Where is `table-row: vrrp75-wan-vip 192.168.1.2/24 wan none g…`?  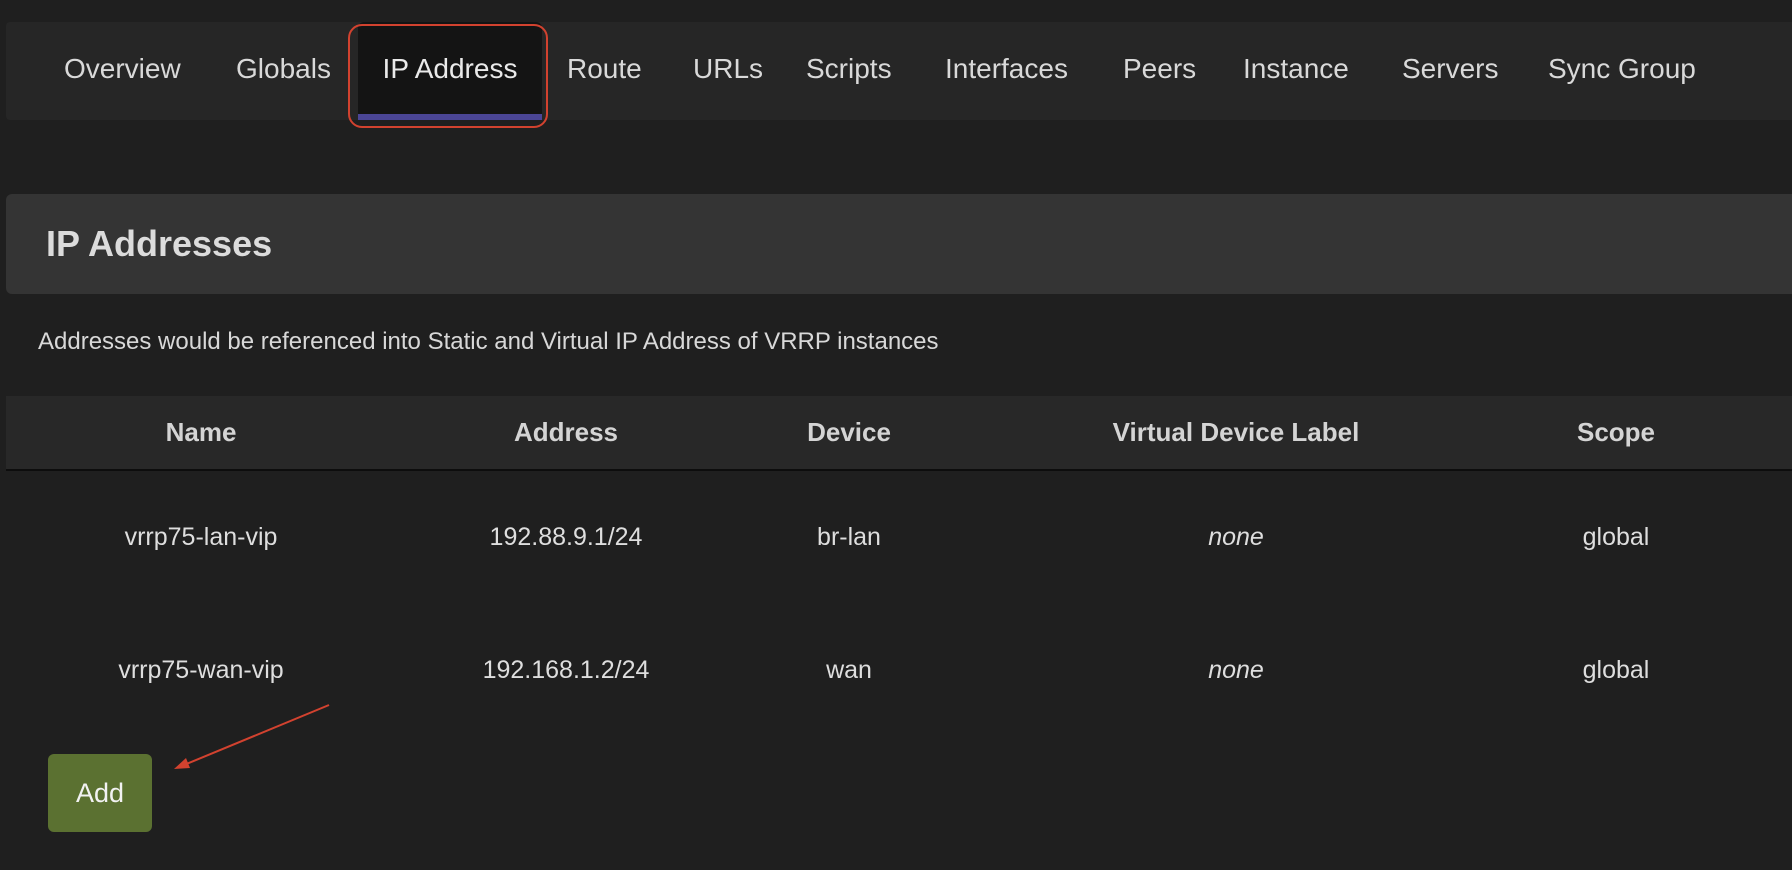 table-row: vrrp75-wan-vip 192.168.1.2/24 wan none g… is located at coordinates (899, 670).